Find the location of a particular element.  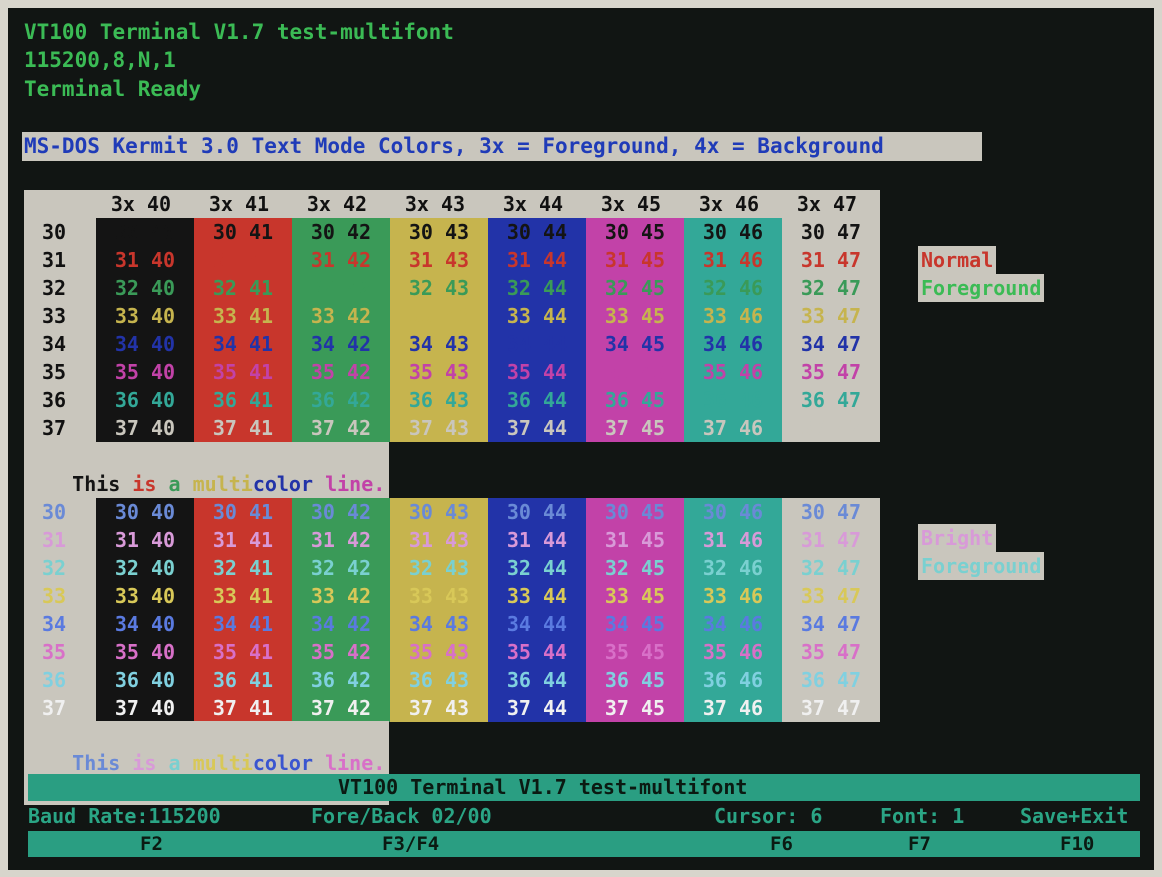

color-sample-36-43: 36 43 is located at coordinates (439, 400).